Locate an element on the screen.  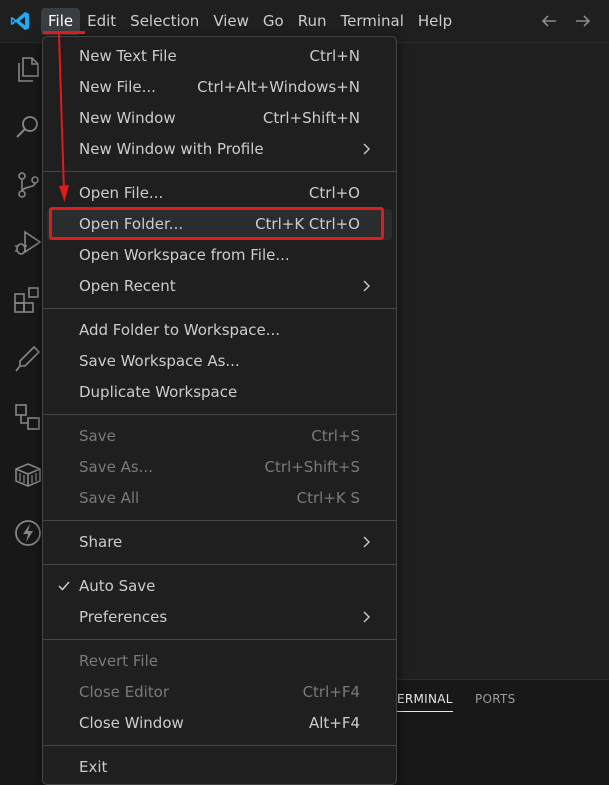
menu-new-window-with-profile: New Window with Profile is located at coordinates (219, 149).